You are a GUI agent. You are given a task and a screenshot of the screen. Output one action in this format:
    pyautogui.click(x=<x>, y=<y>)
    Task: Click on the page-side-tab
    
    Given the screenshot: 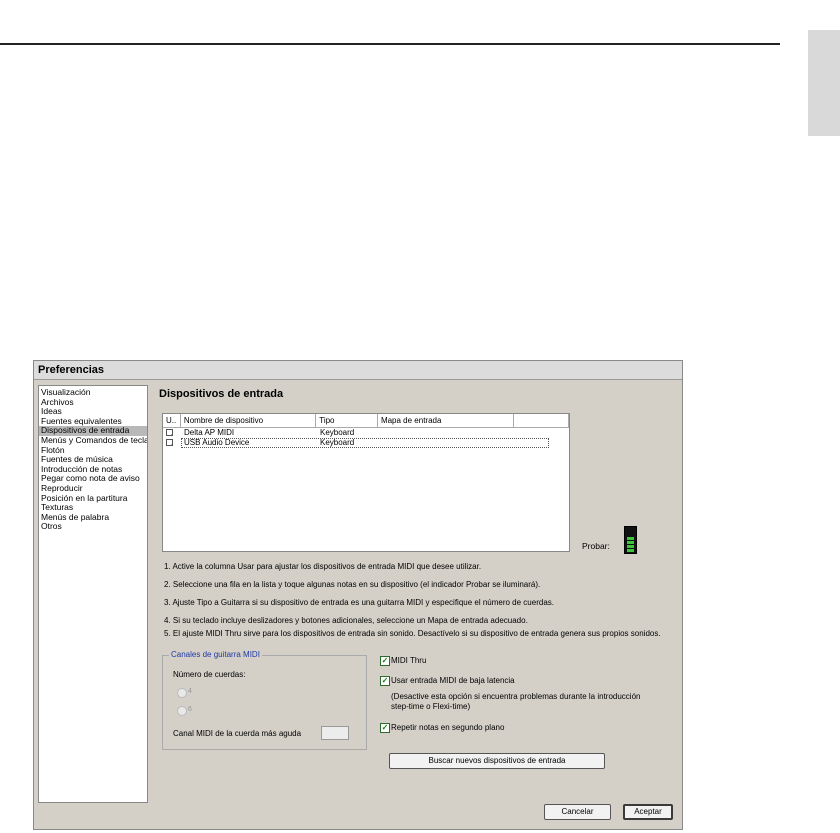 What is the action you would take?
    pyautogui.click(x=824, y=83)
    